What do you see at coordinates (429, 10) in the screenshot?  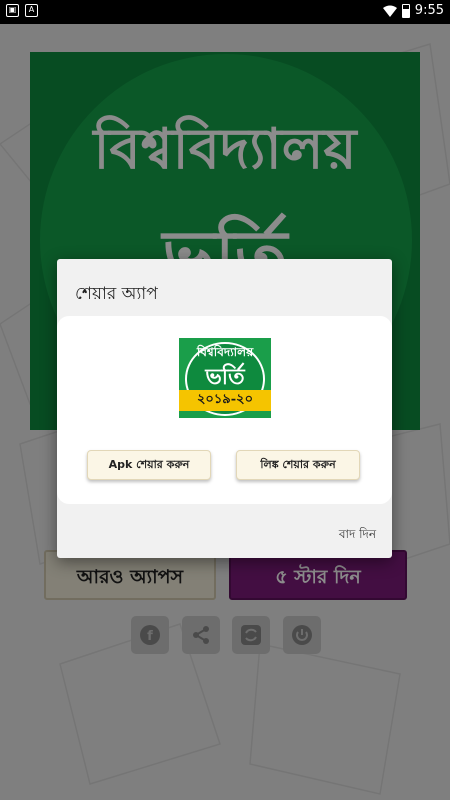 I see `status-time: 9:55` at bounding box center [429, 10].